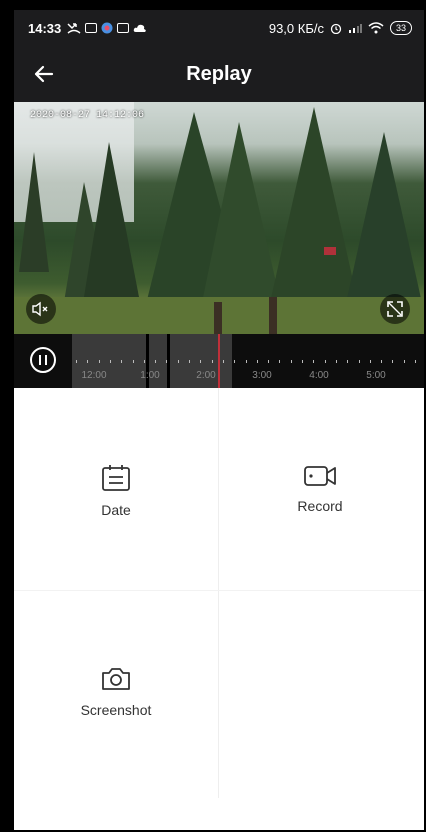 Image resolution: width=426 pixels, height=832 pixels. I want to click on status-bar: 14:33 93,0 КБ/с 33, so click(219, 28).